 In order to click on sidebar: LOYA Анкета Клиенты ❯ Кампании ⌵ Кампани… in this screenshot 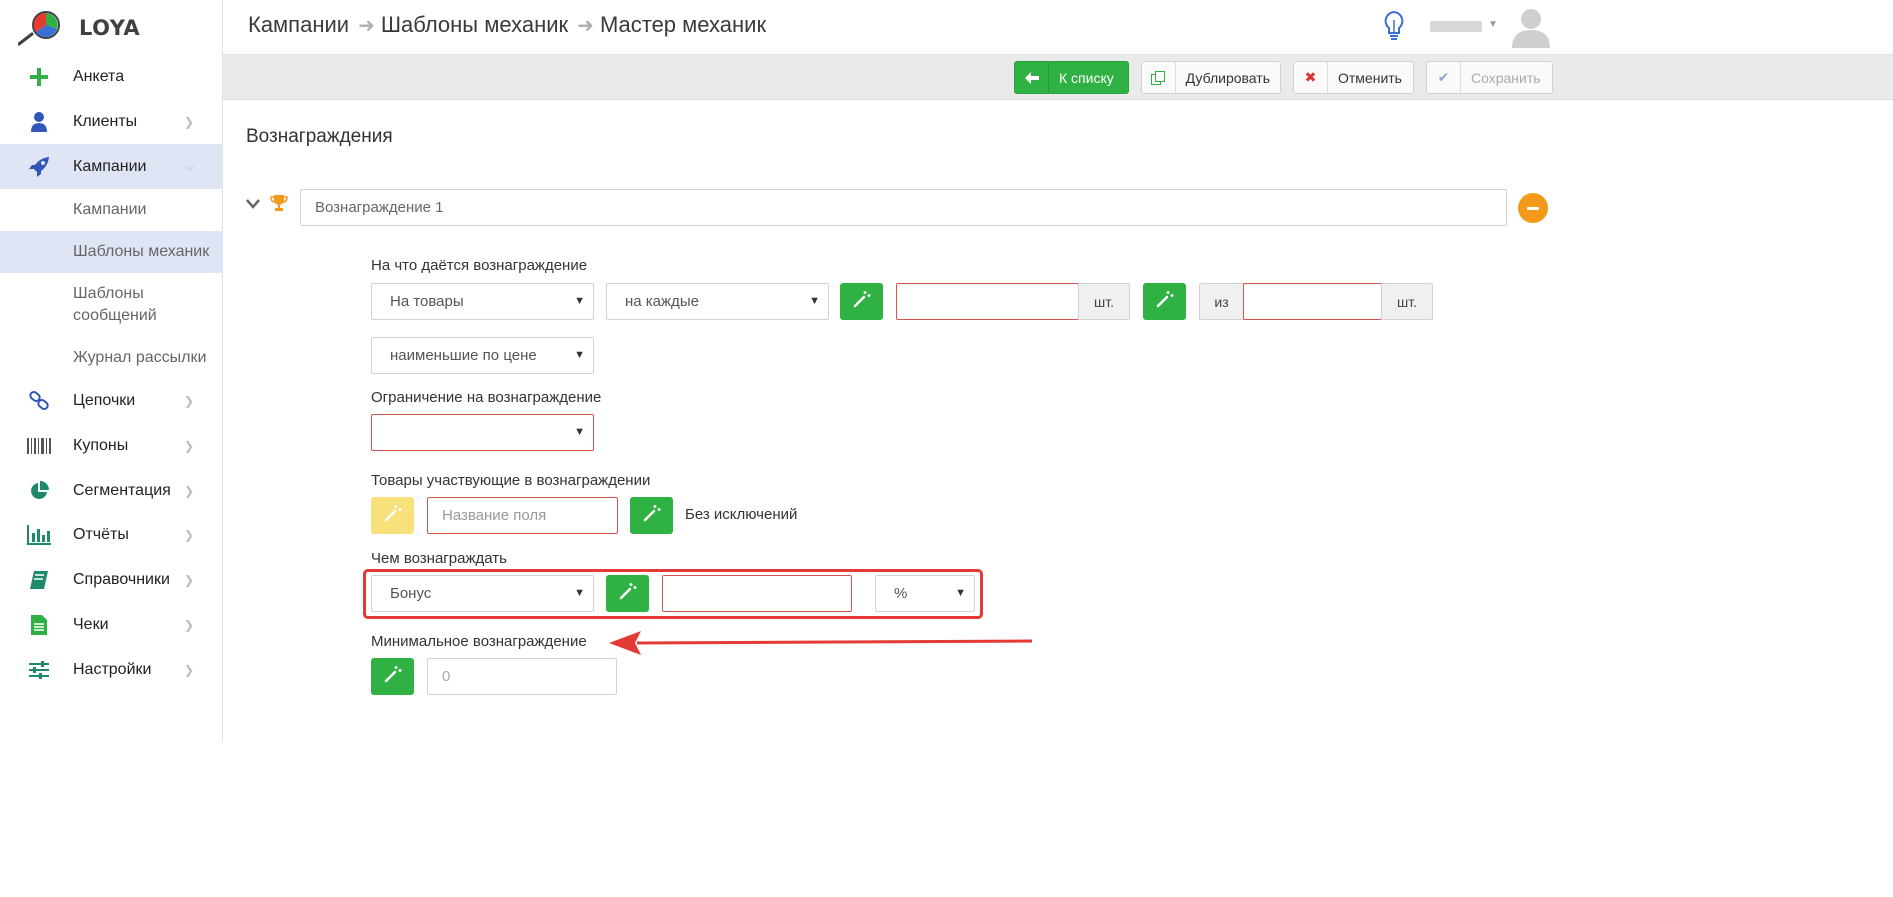, I will do `click(111, 371)`.